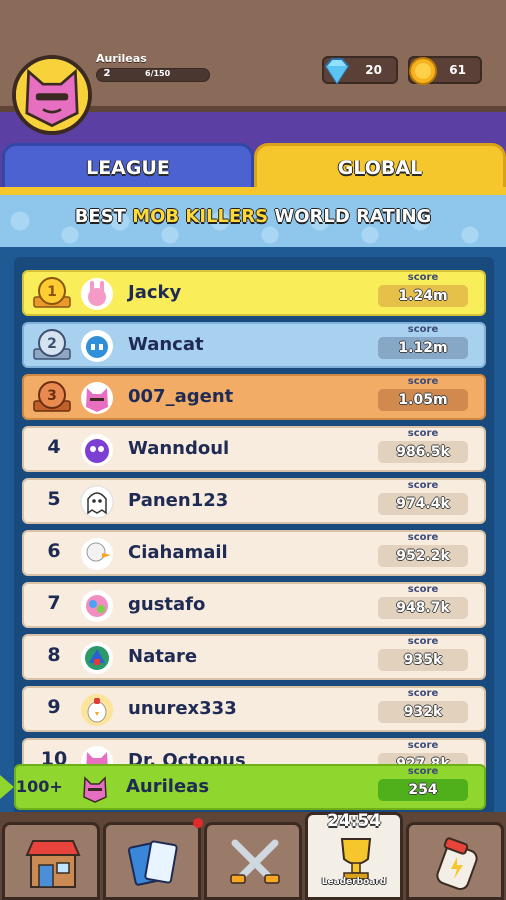 This screenshot has width=506, height=900. What do you see at coordinates (457, 70) in the screenshot?
I see `coins-value: 61` at bounding box center [457, 70].